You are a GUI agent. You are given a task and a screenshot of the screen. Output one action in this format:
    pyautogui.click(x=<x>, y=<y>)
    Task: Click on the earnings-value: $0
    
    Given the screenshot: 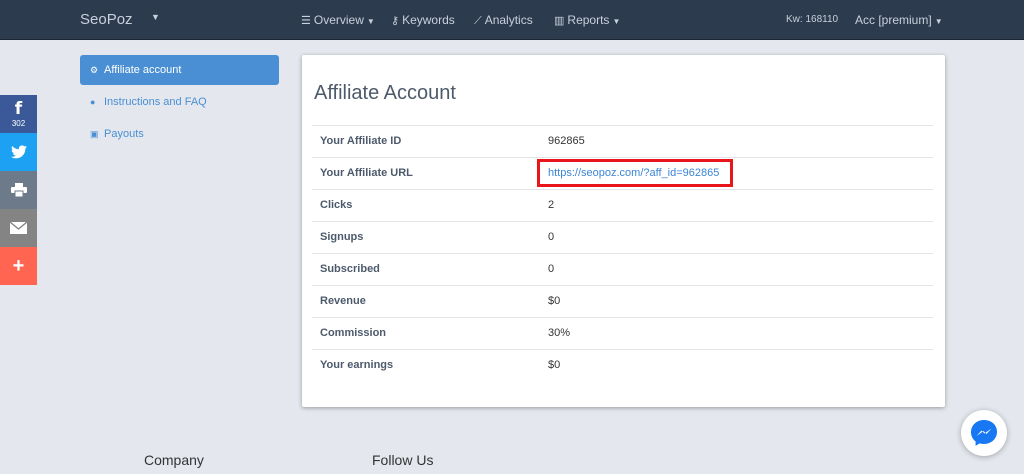 What is the action you would take?
    pyautogui.click(x=554, y=365)
    